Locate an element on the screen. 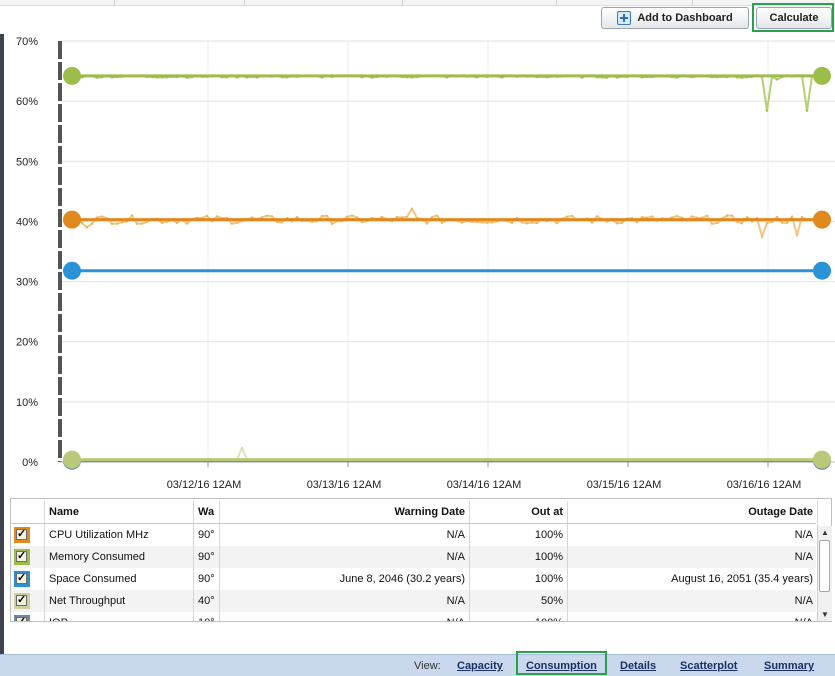 The width and height of the screenshot is (835, 676). header-warning-date: Warning Date is located at coordinates (345, 512).